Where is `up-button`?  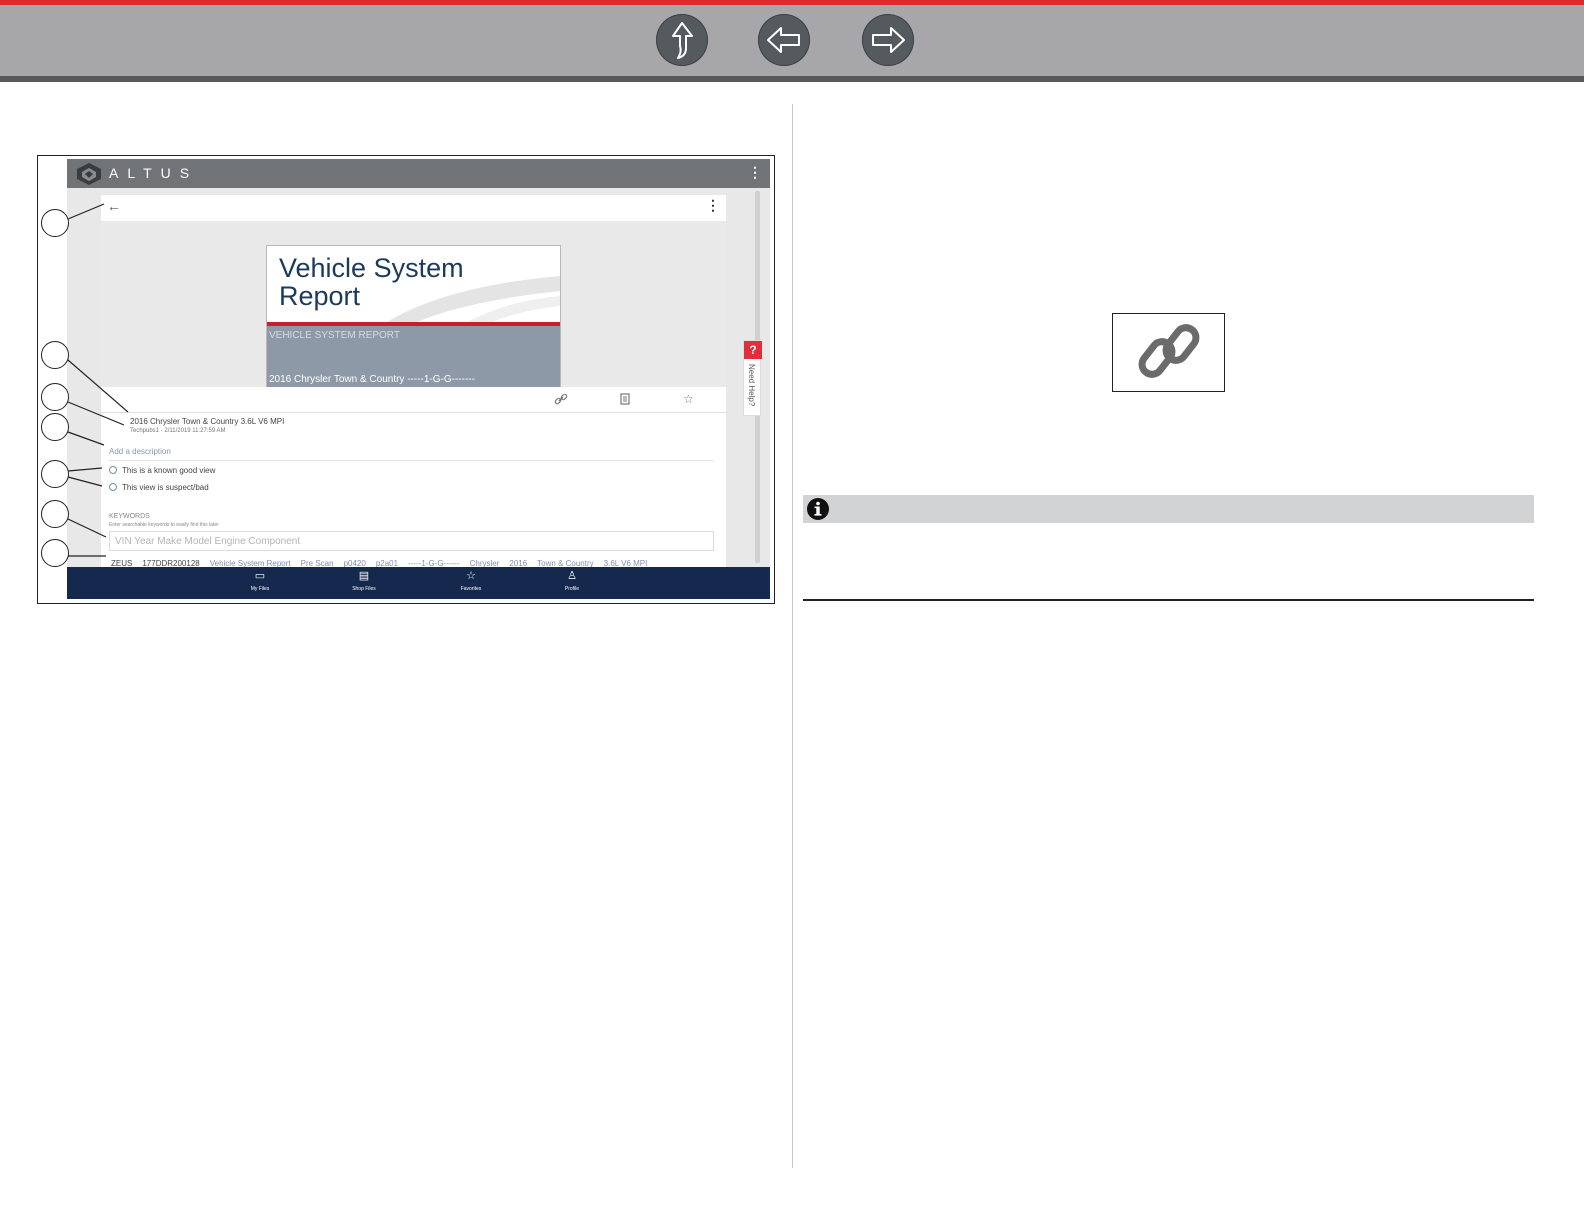 up-button is located at coordinates (682, 40).